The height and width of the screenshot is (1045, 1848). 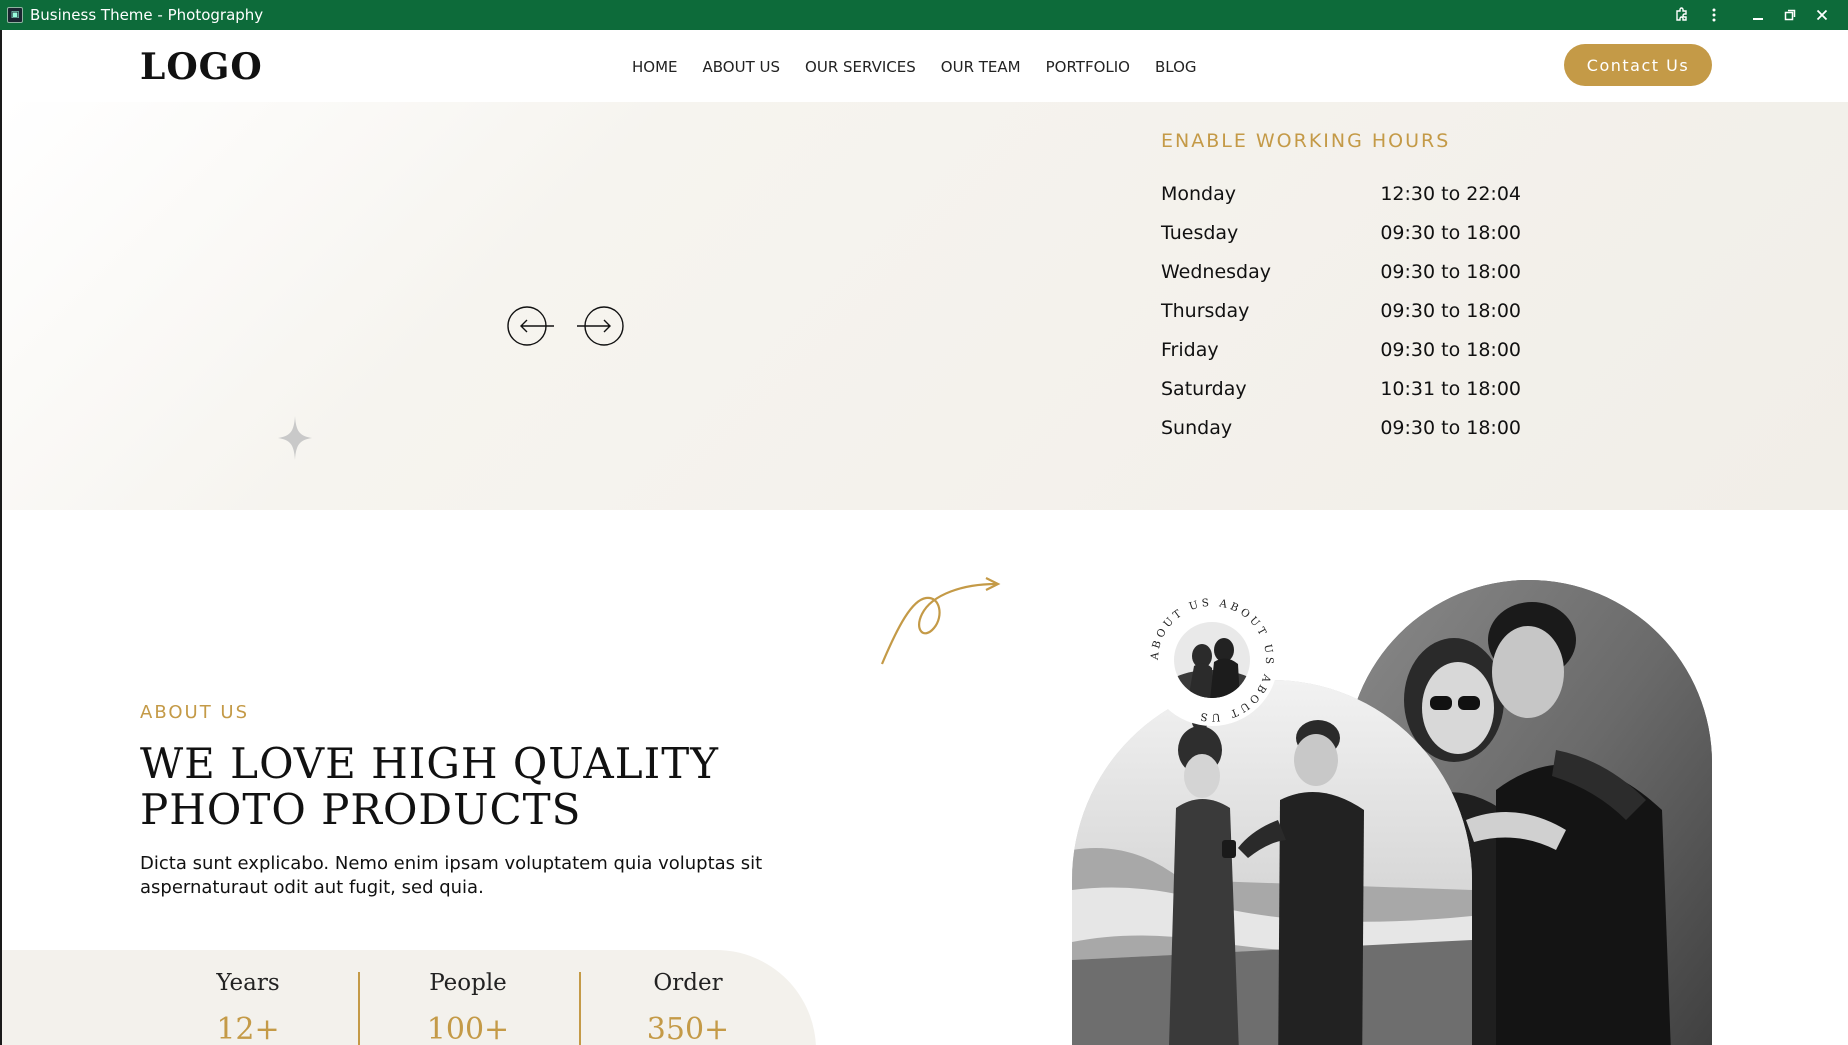 I want to click on nav-our-team: OUR TEAM, so click(x=981, y=67).